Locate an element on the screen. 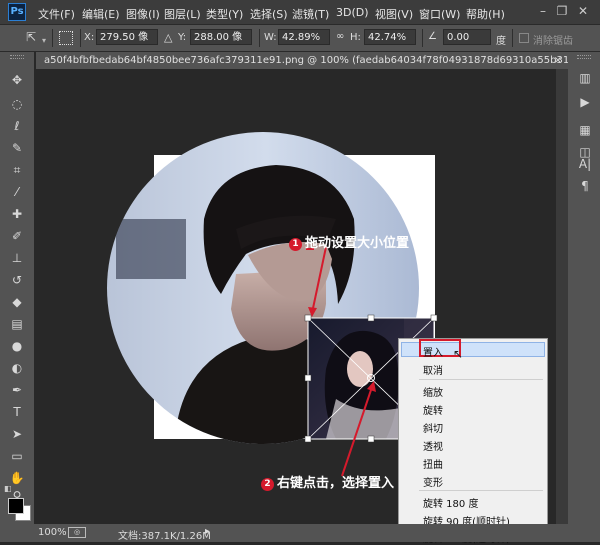  menu-view: 视图(V) is located at coordinates (394, 14).